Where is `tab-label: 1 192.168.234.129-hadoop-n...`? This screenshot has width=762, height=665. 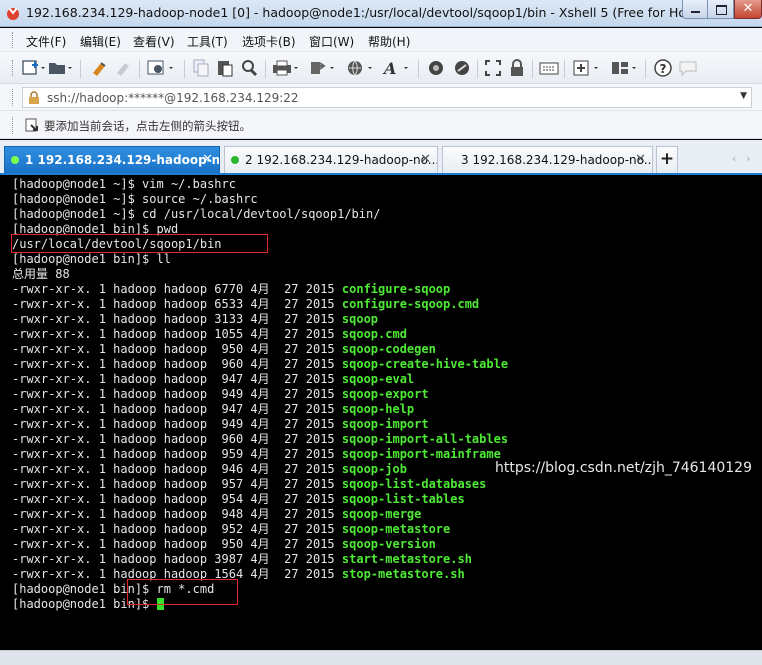 tab-label: 1 192.168.234.129-hadoop-n... is located at coordinates (122, 160).